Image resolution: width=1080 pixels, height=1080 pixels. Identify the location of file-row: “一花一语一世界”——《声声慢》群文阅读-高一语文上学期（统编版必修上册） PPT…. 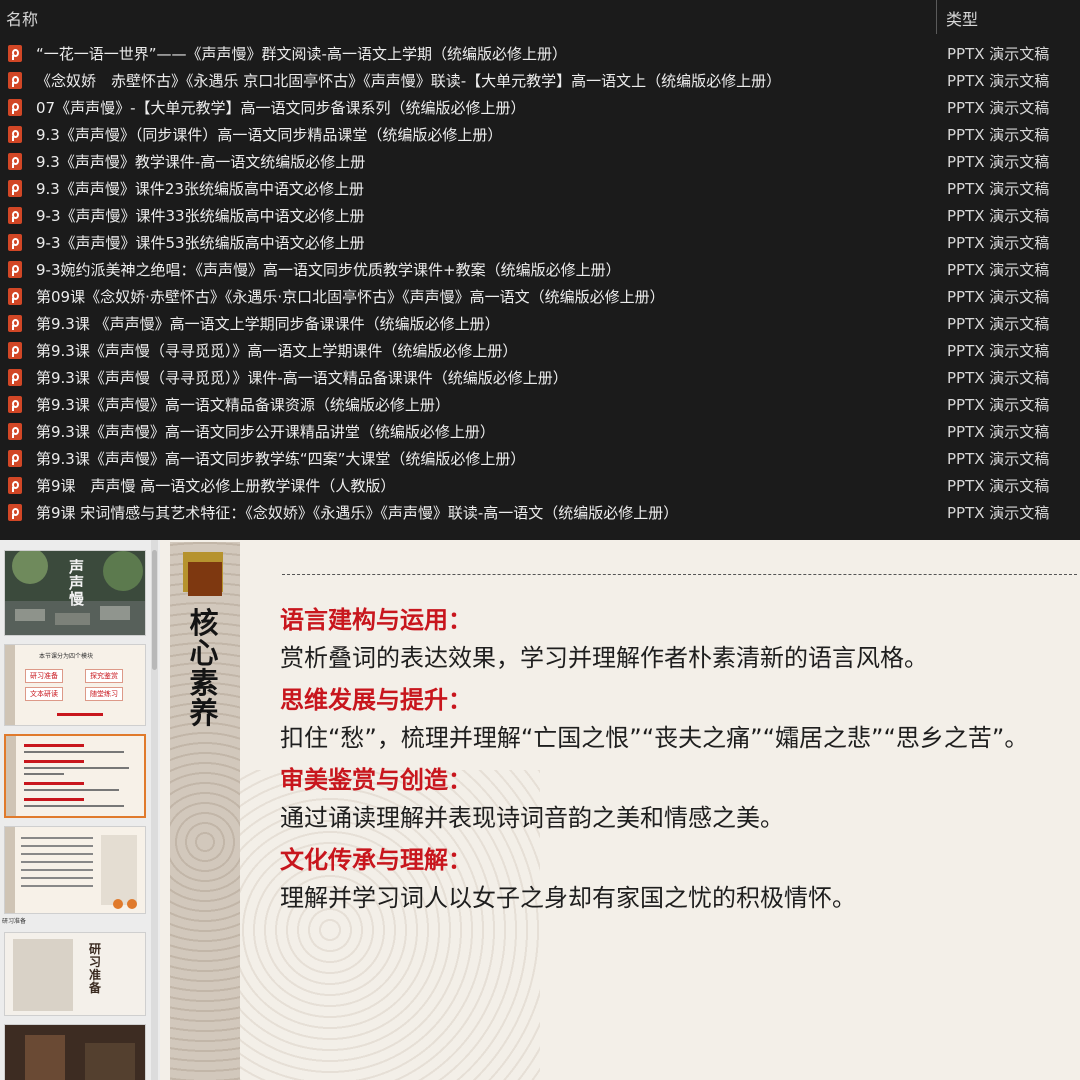
(540, 53).